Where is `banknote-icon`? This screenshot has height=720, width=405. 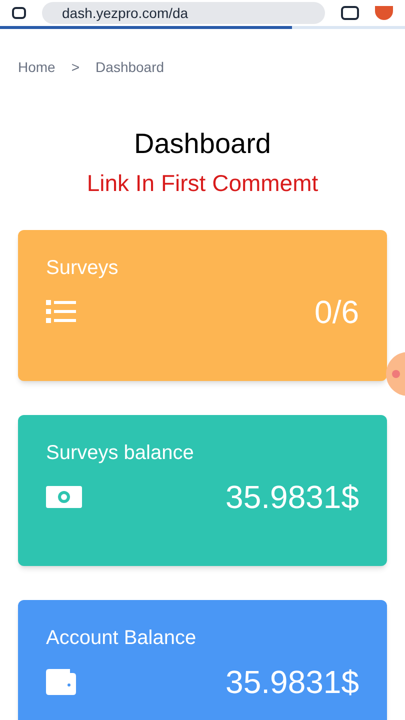 banknote-icon is located at coordinates (64, 497).